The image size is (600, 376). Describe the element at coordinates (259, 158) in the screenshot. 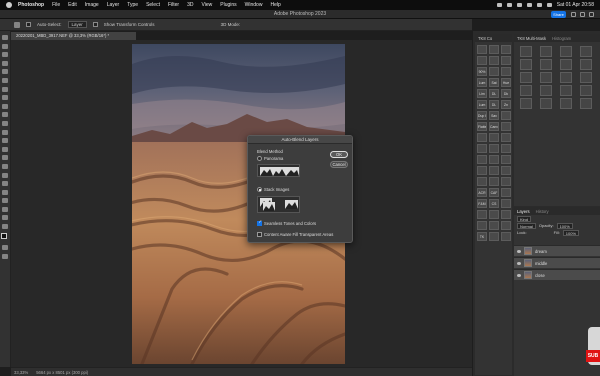

I see `panorama-radio` at that location.